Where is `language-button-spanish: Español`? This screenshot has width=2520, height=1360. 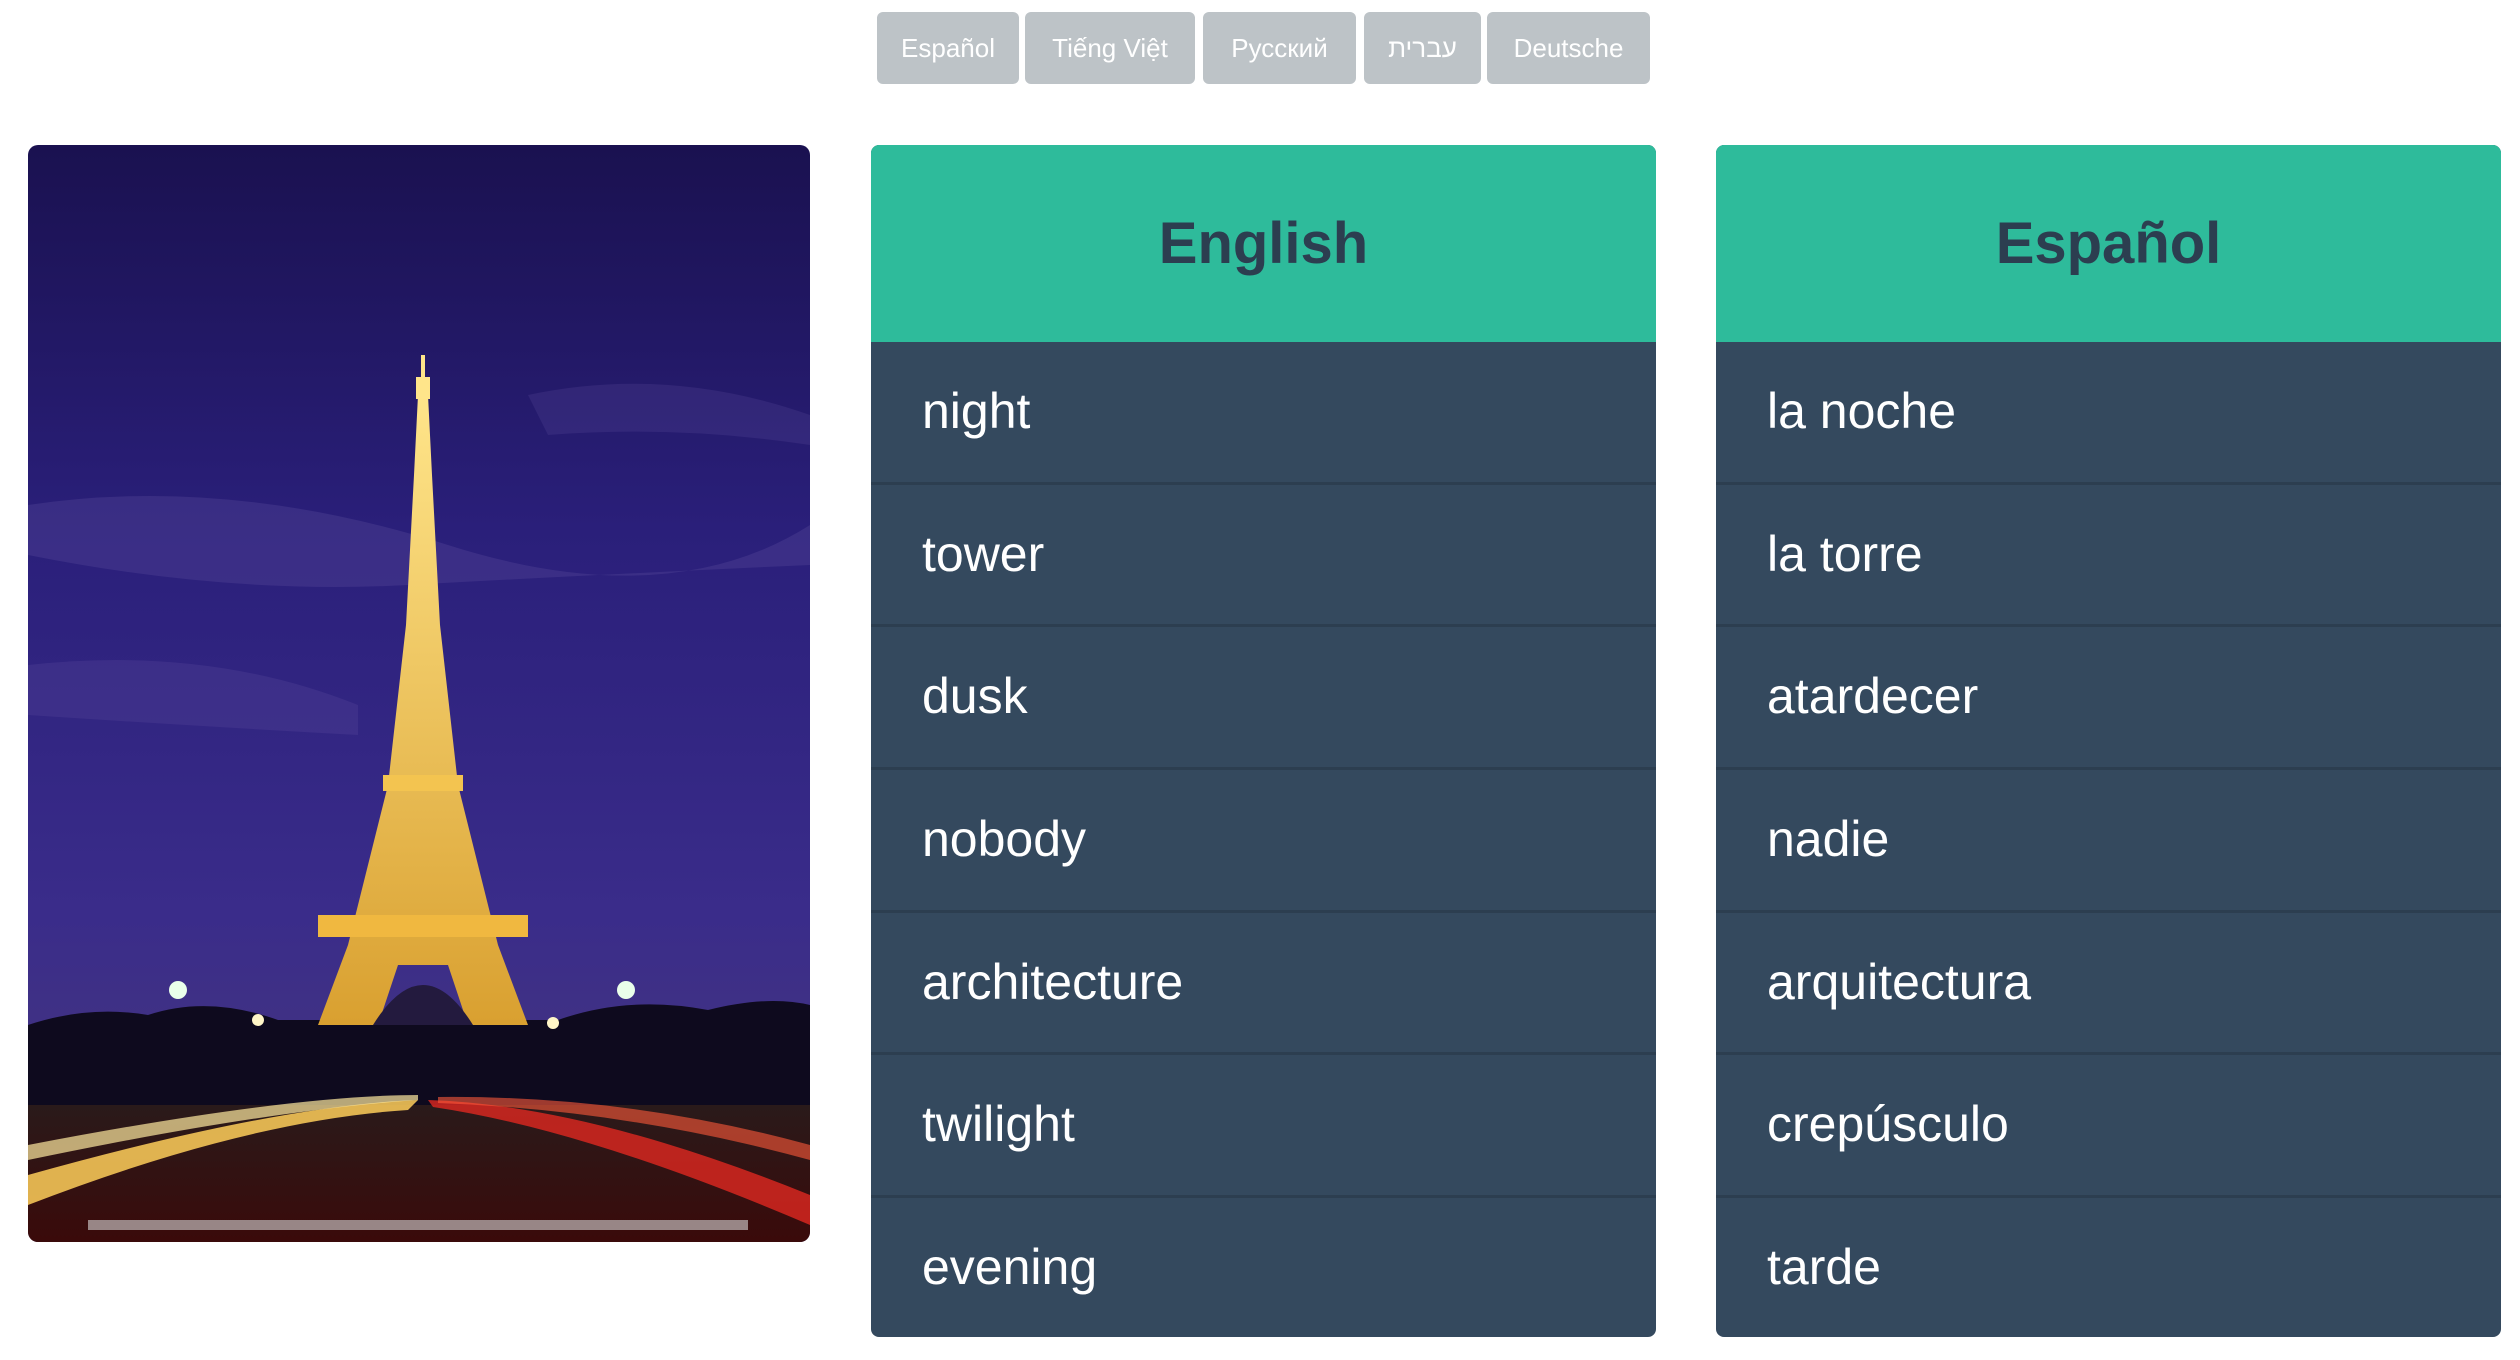 language-button-spanish: Español is located at coordinates (948, 48).